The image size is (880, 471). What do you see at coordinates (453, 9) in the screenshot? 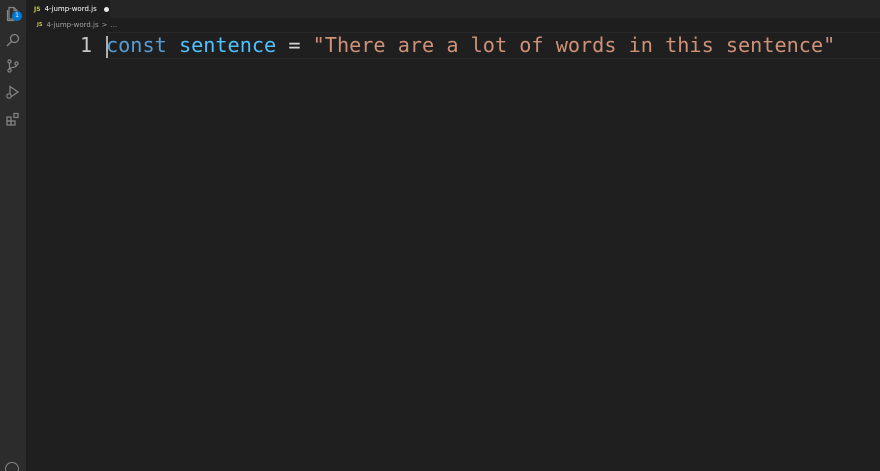
I see `tab-bar: JS 4-jump-word.js` at bounding box center [453, 9].